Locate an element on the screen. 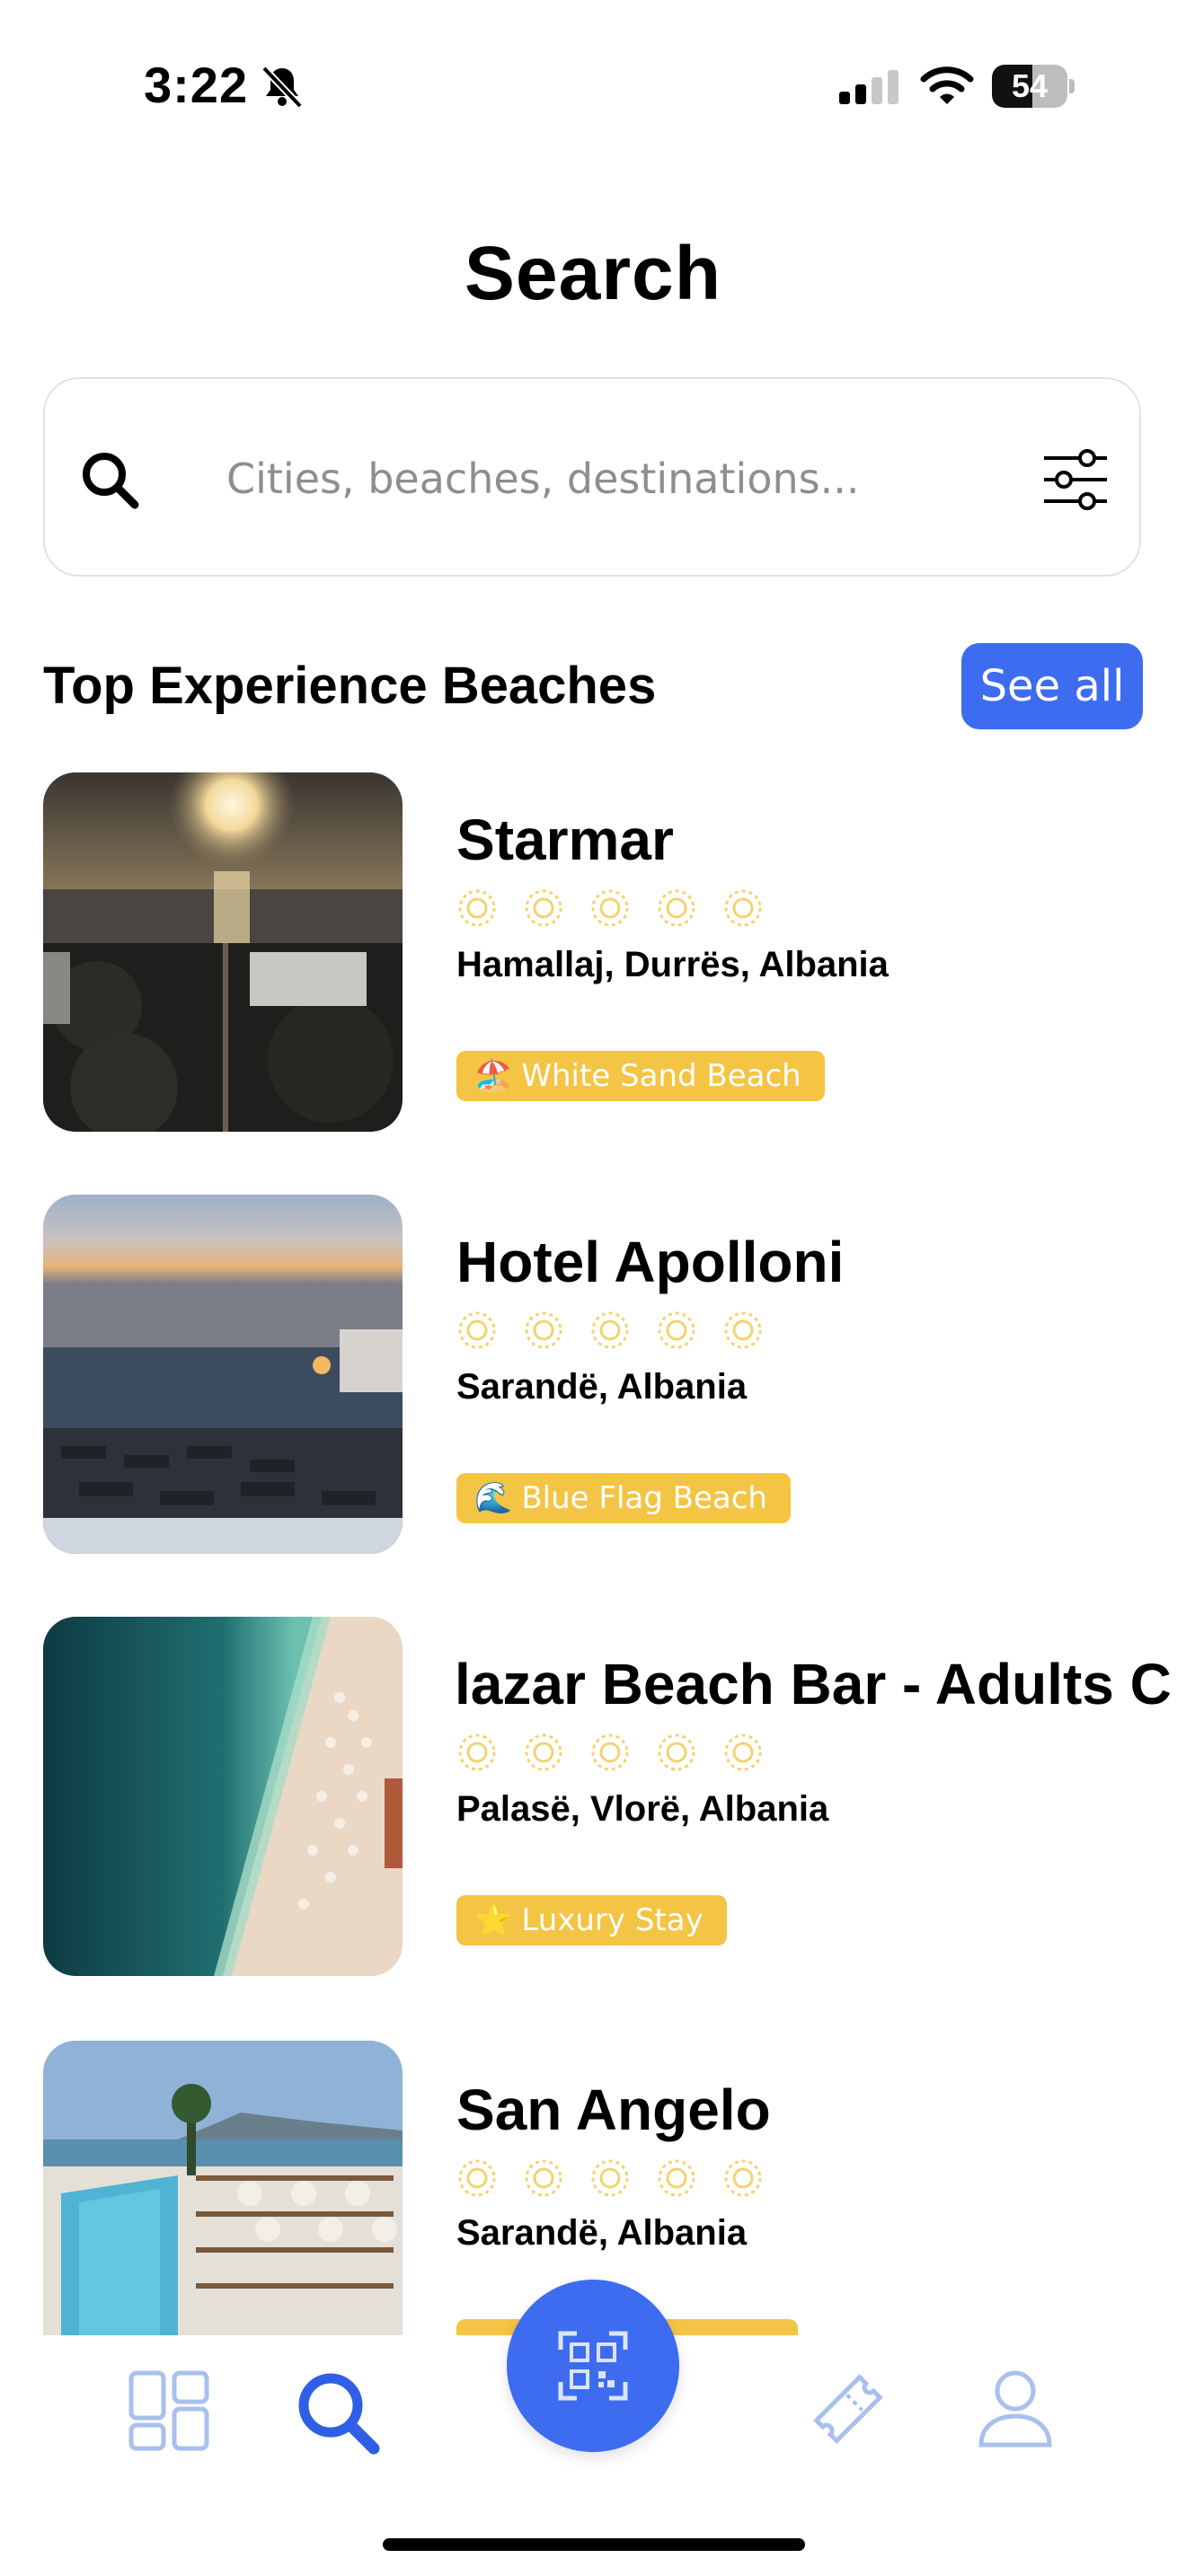  search-nav-icon is located at coordinates (338, 2412).